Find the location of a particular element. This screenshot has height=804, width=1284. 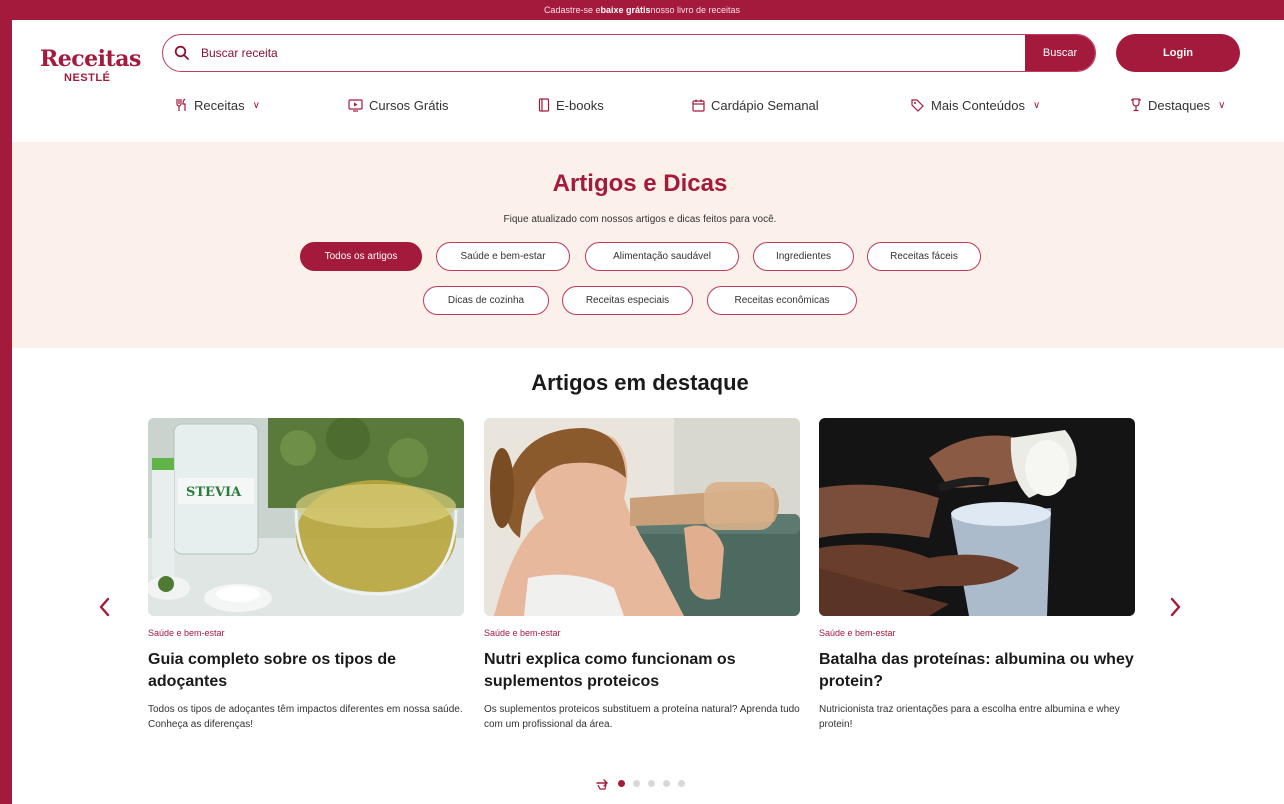

article-image-supplements is located at coordinates (642, 517).